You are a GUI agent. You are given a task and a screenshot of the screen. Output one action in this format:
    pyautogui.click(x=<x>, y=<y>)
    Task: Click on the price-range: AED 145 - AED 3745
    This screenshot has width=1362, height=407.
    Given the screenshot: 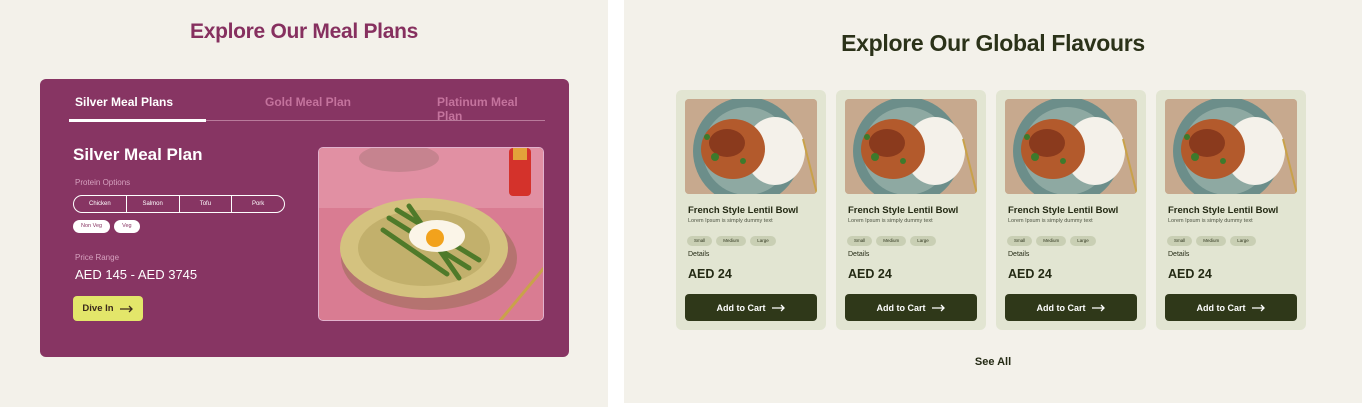 What is the action you would take?
    pyautogui.click(x=136, y=274)
    